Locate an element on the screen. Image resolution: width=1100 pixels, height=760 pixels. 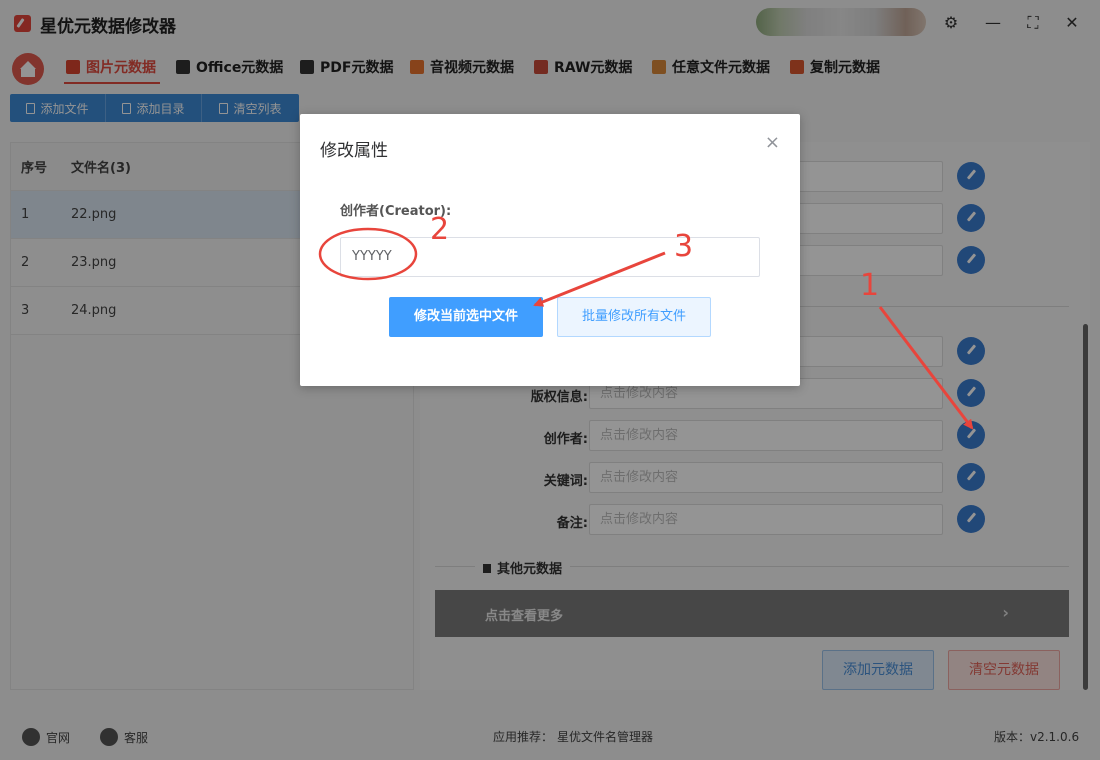
arrow-to-edit-button is located at coordinates (926, 368).